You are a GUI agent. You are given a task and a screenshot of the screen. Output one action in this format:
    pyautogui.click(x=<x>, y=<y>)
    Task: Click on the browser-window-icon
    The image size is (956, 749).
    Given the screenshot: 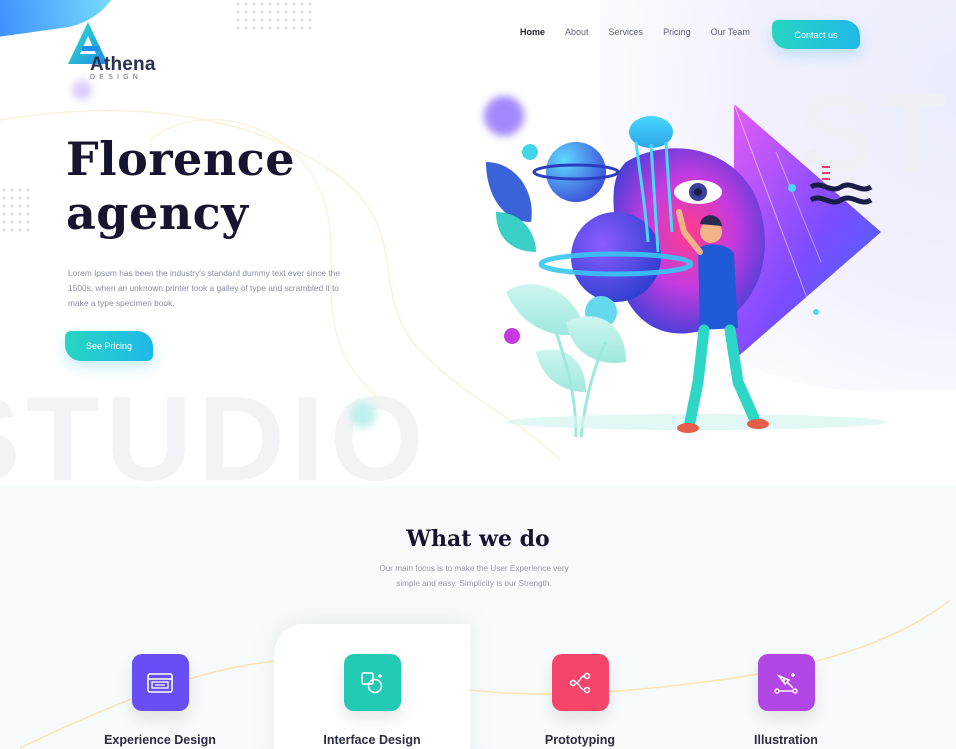 What is the action you would take?
    pyautogui.click(x=160, y=682)
    